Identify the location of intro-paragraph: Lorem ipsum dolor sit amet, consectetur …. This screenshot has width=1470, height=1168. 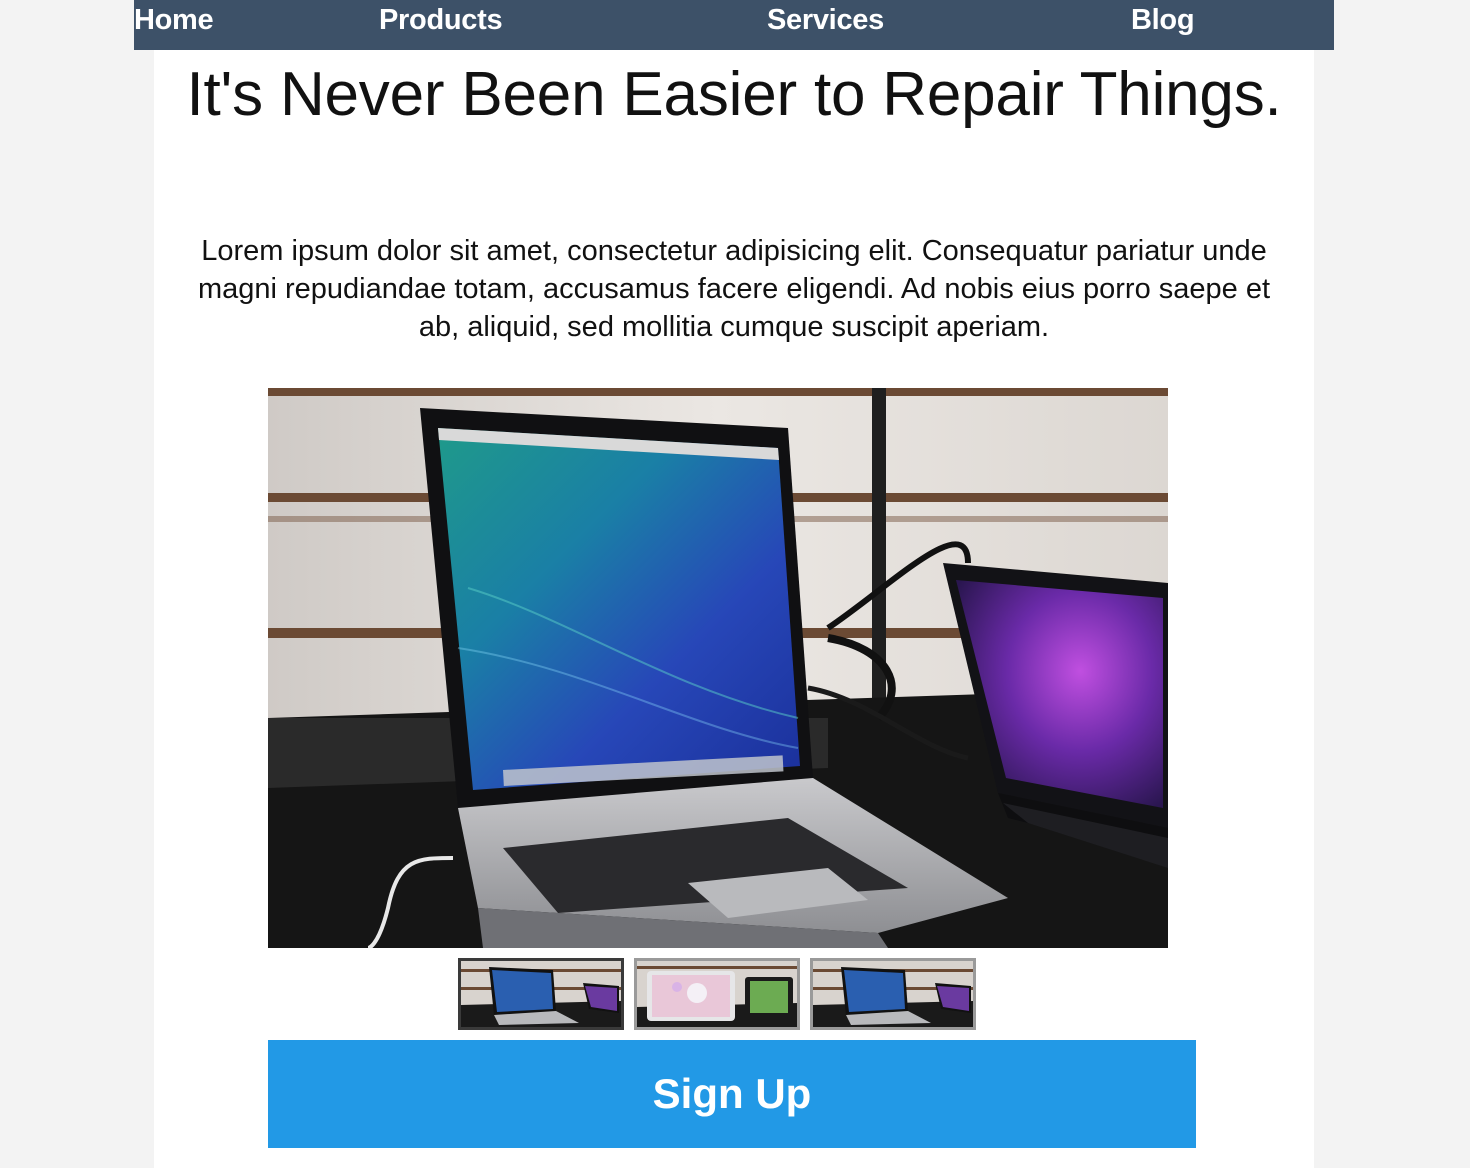
(734, 289).